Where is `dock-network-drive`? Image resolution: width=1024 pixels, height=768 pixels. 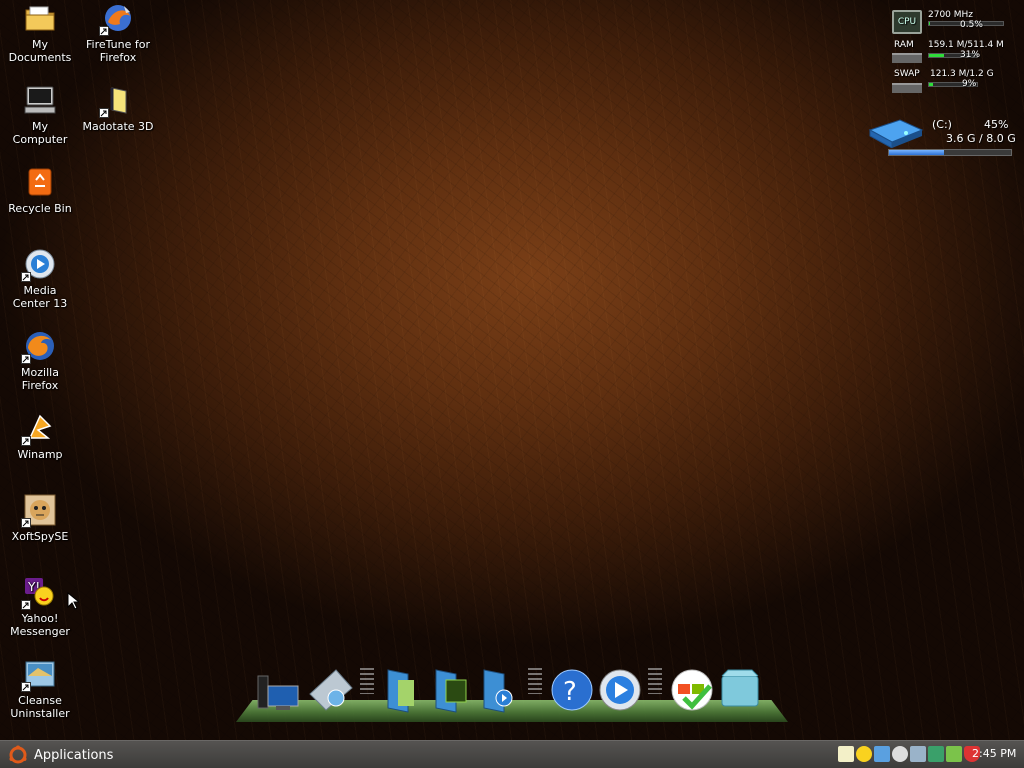 dock-network-drive is located at coordinates (330, 689).